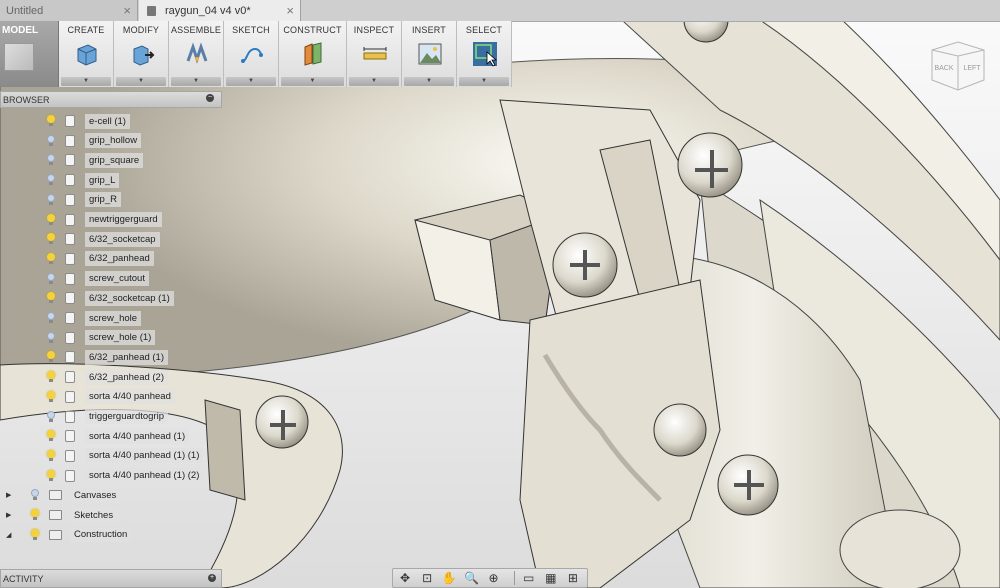  I want to click on toolbar-select: SELECT ▼, so click(484, 54).